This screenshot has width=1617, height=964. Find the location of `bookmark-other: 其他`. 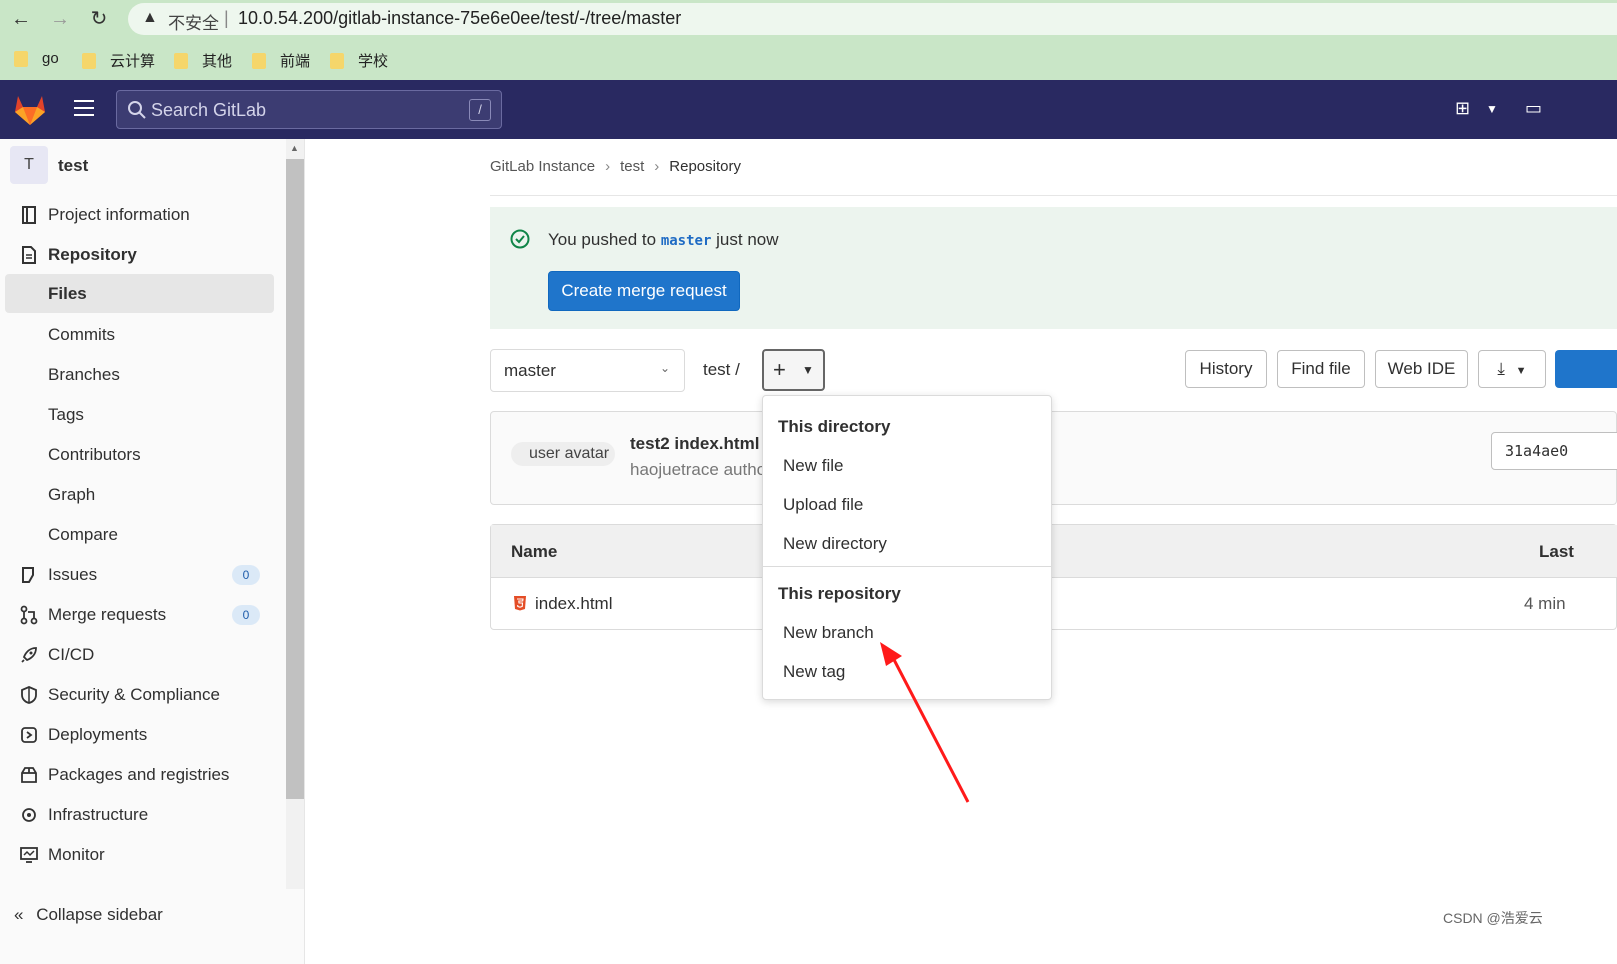

bookmark-other: 其他 is located at coordinates (203, 60).